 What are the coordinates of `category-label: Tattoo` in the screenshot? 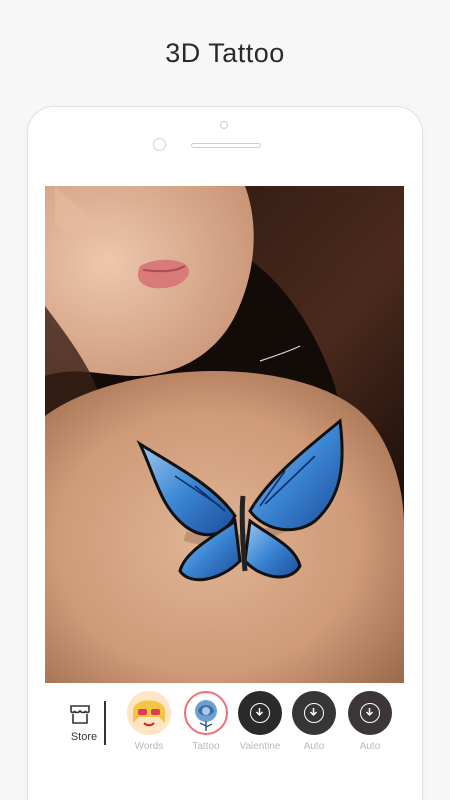 It's located at (206, 746).